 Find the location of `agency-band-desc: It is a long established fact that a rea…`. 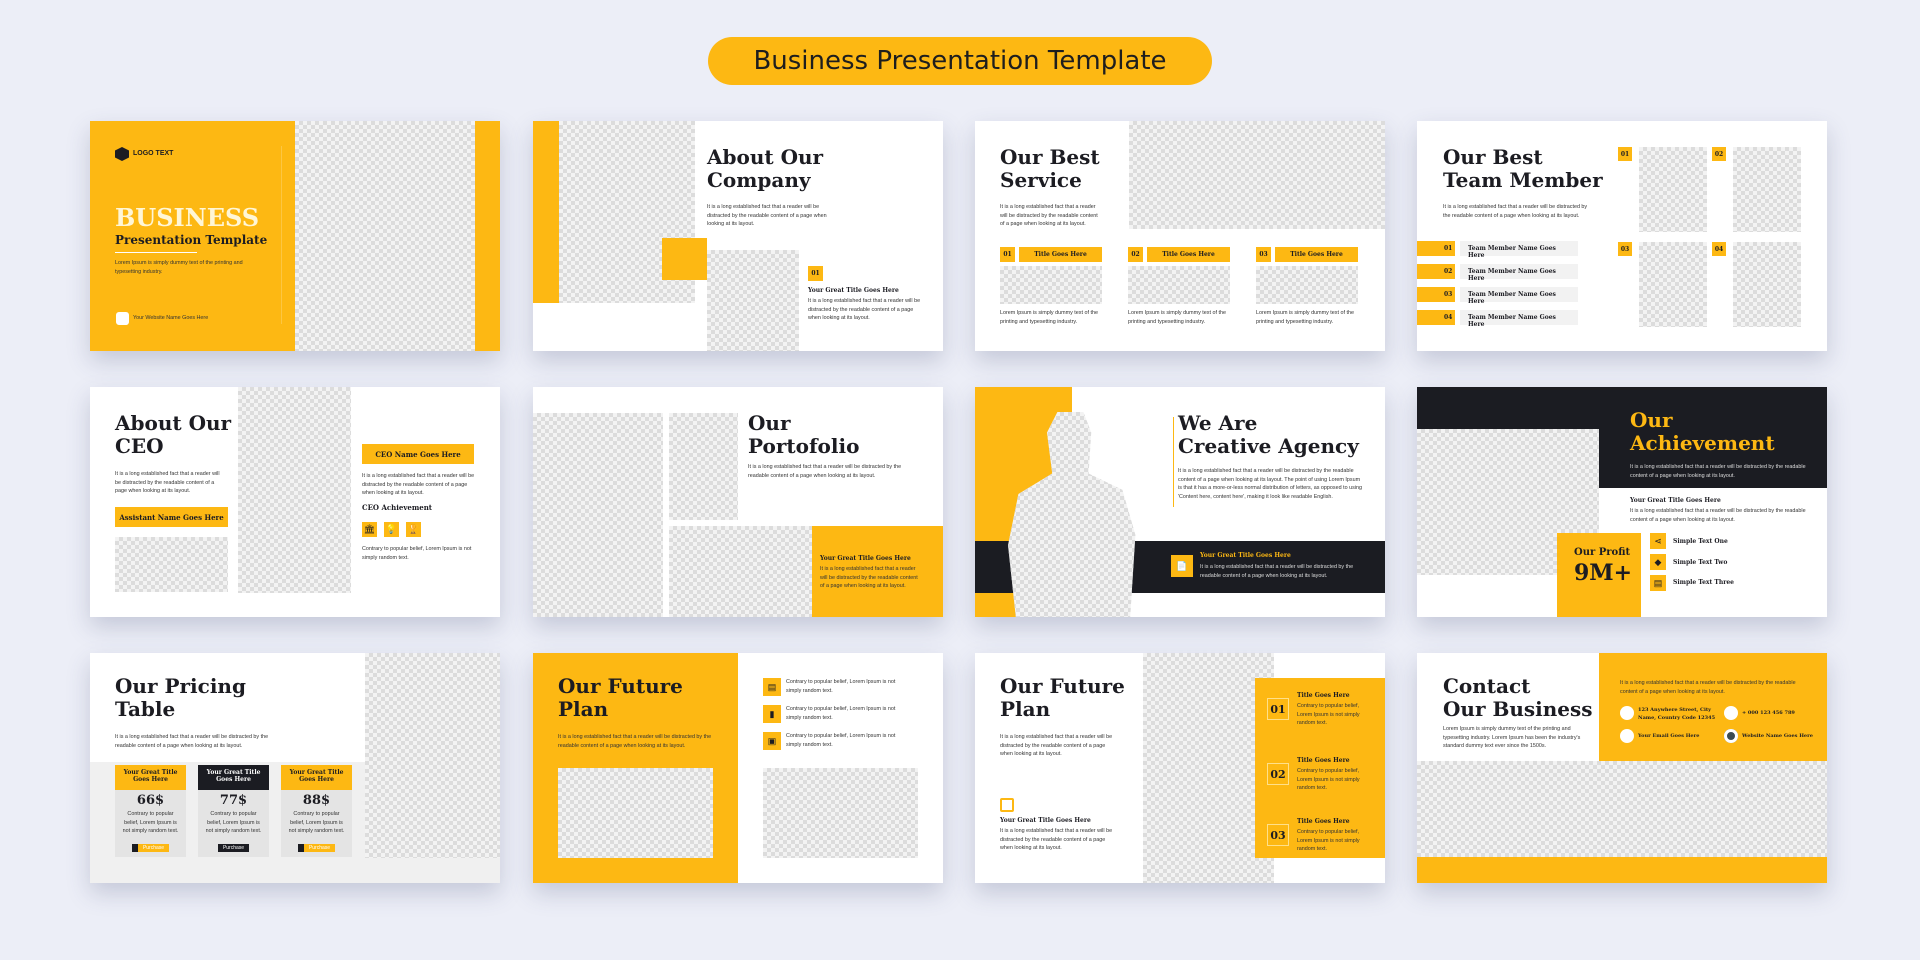

agency-band-desc: It is a long established fact that a rea… is located at coordinates (1277, 571).